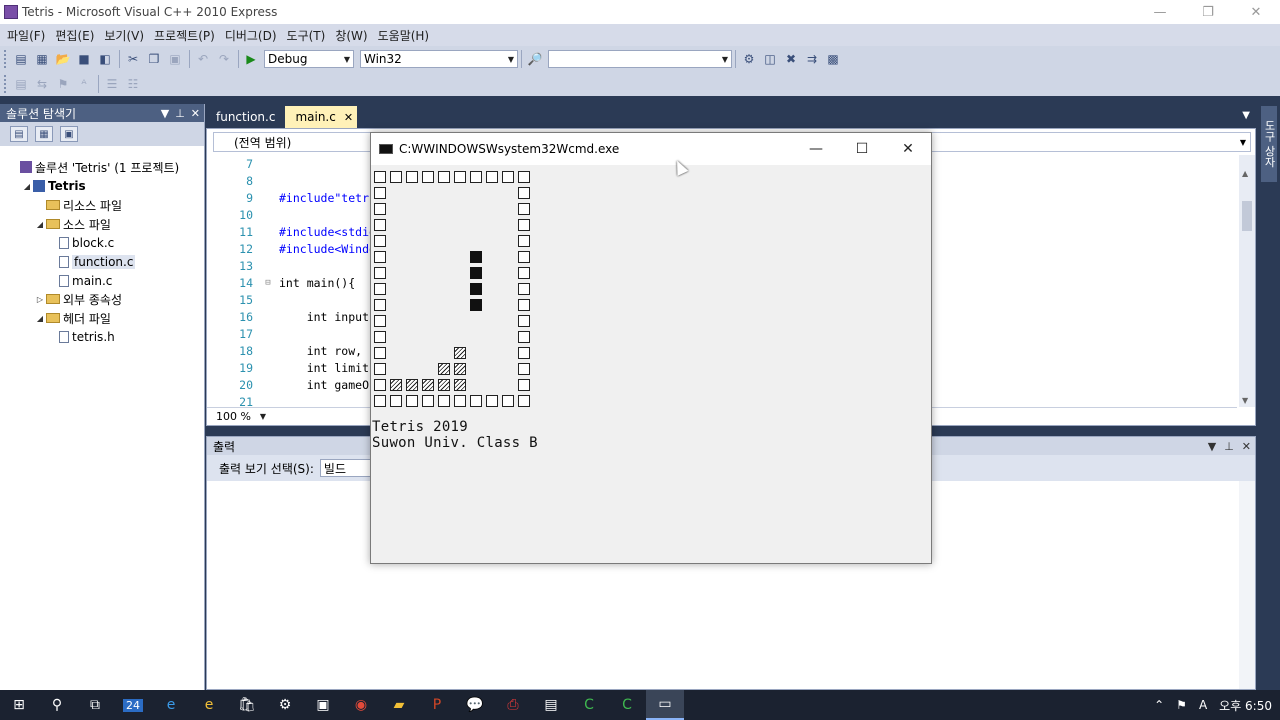 The image size is (1280, 720). What do you see at coordinates (72, 224) in the screenshot?
I see `tree-item-folder: ◢ 소스 파일` at bounding box center [72, 224].